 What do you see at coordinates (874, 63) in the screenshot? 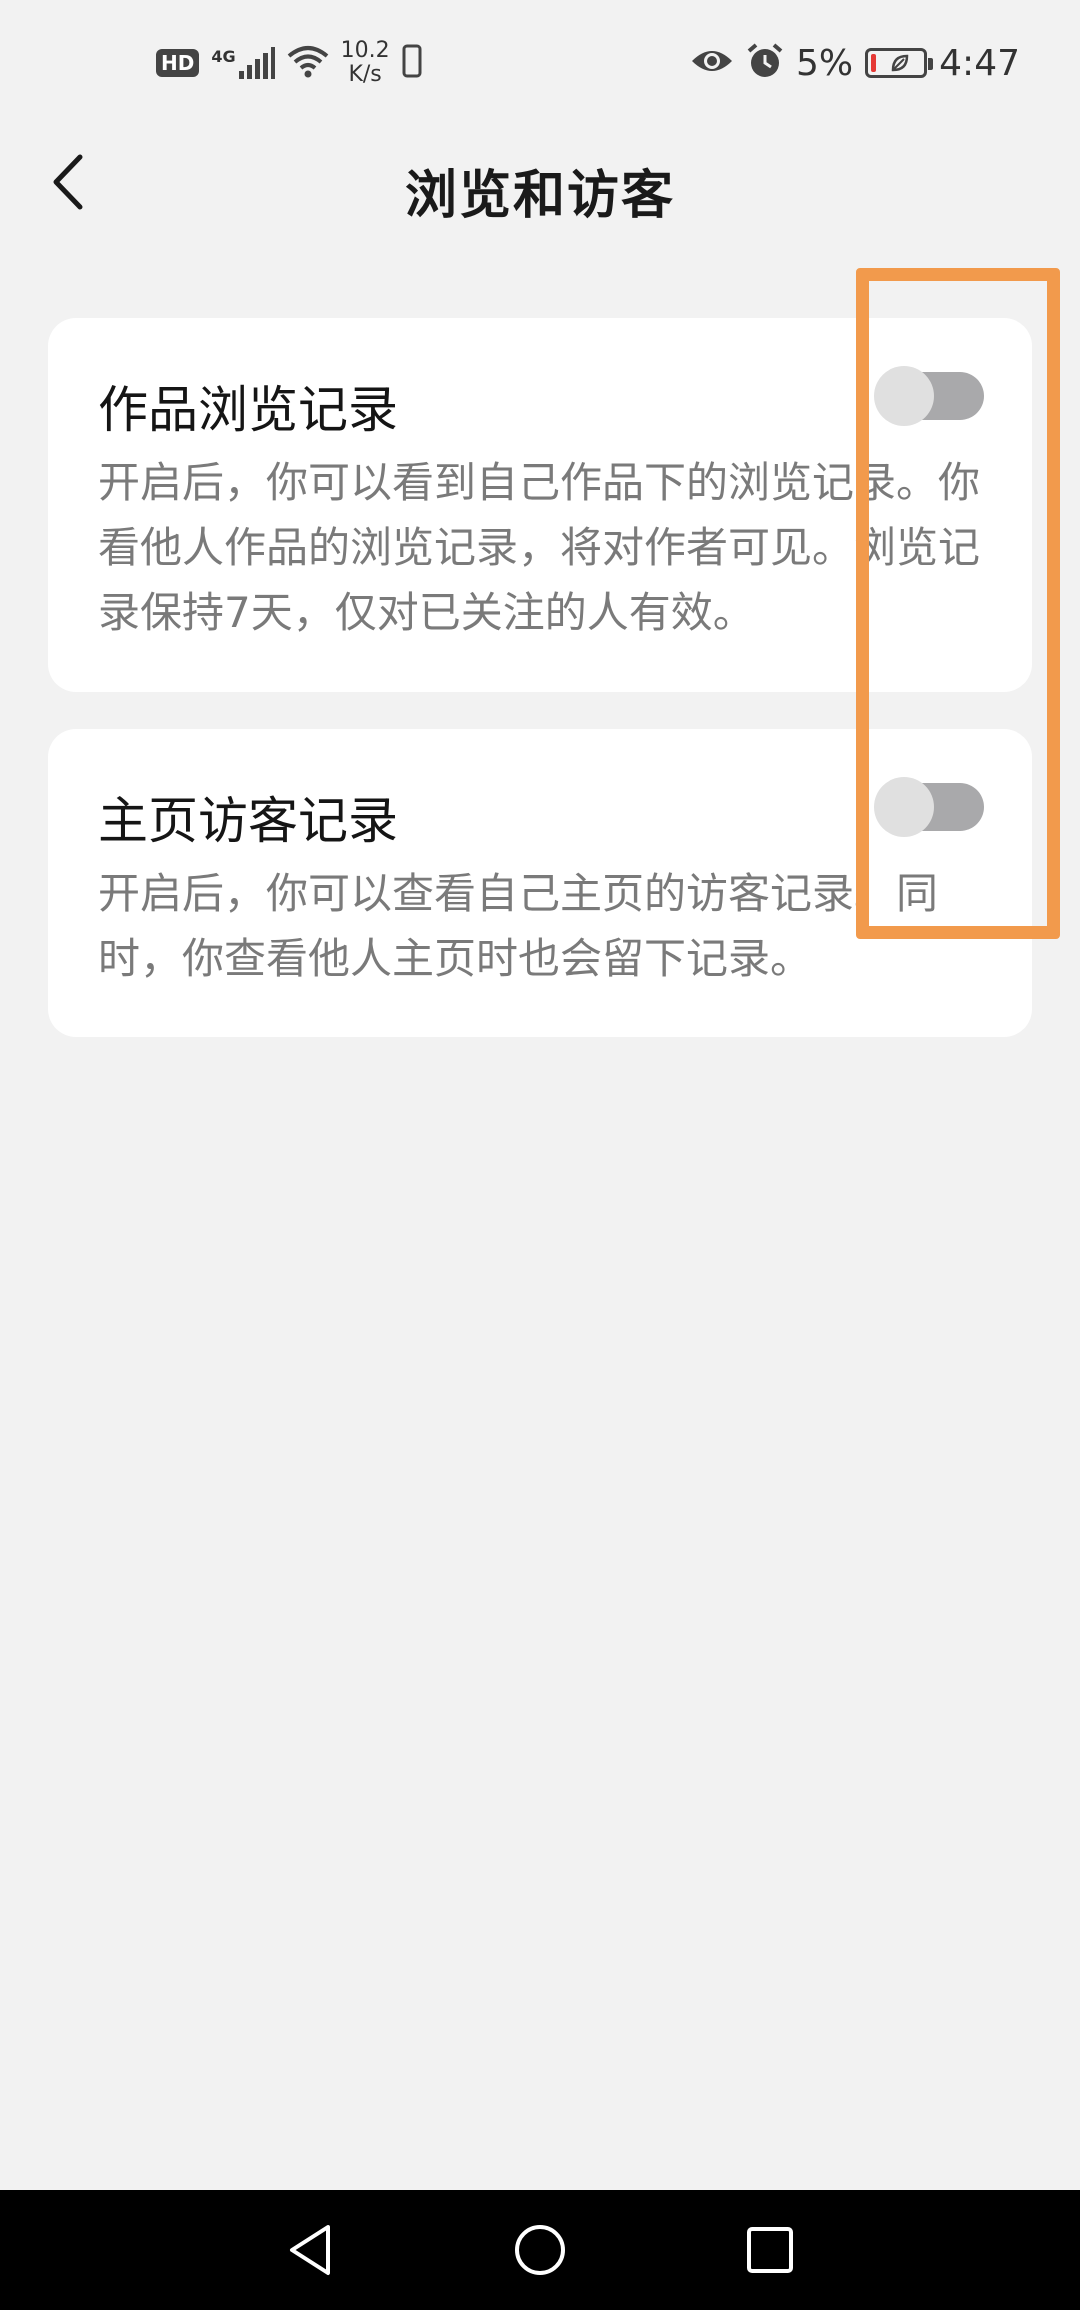
I see `battery-level` at bounding box center [874, 63].